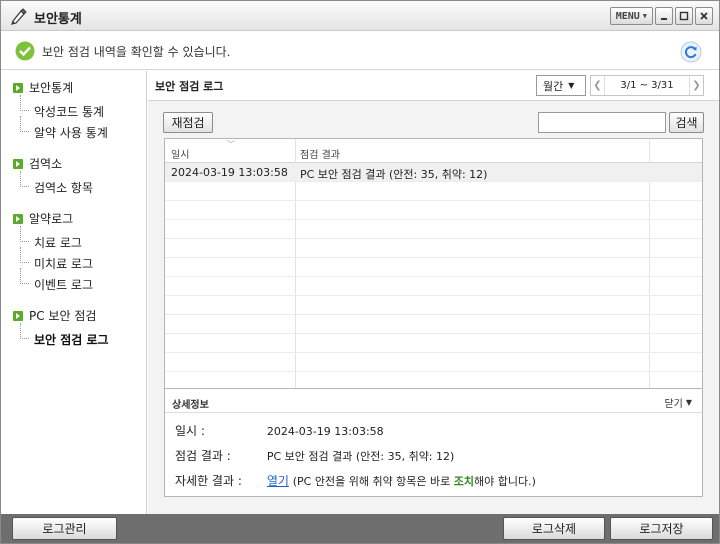  Describe the element at coordinates (554, 528) in the screenshot. I see `log-delete-button: 로그삭제` at that location.